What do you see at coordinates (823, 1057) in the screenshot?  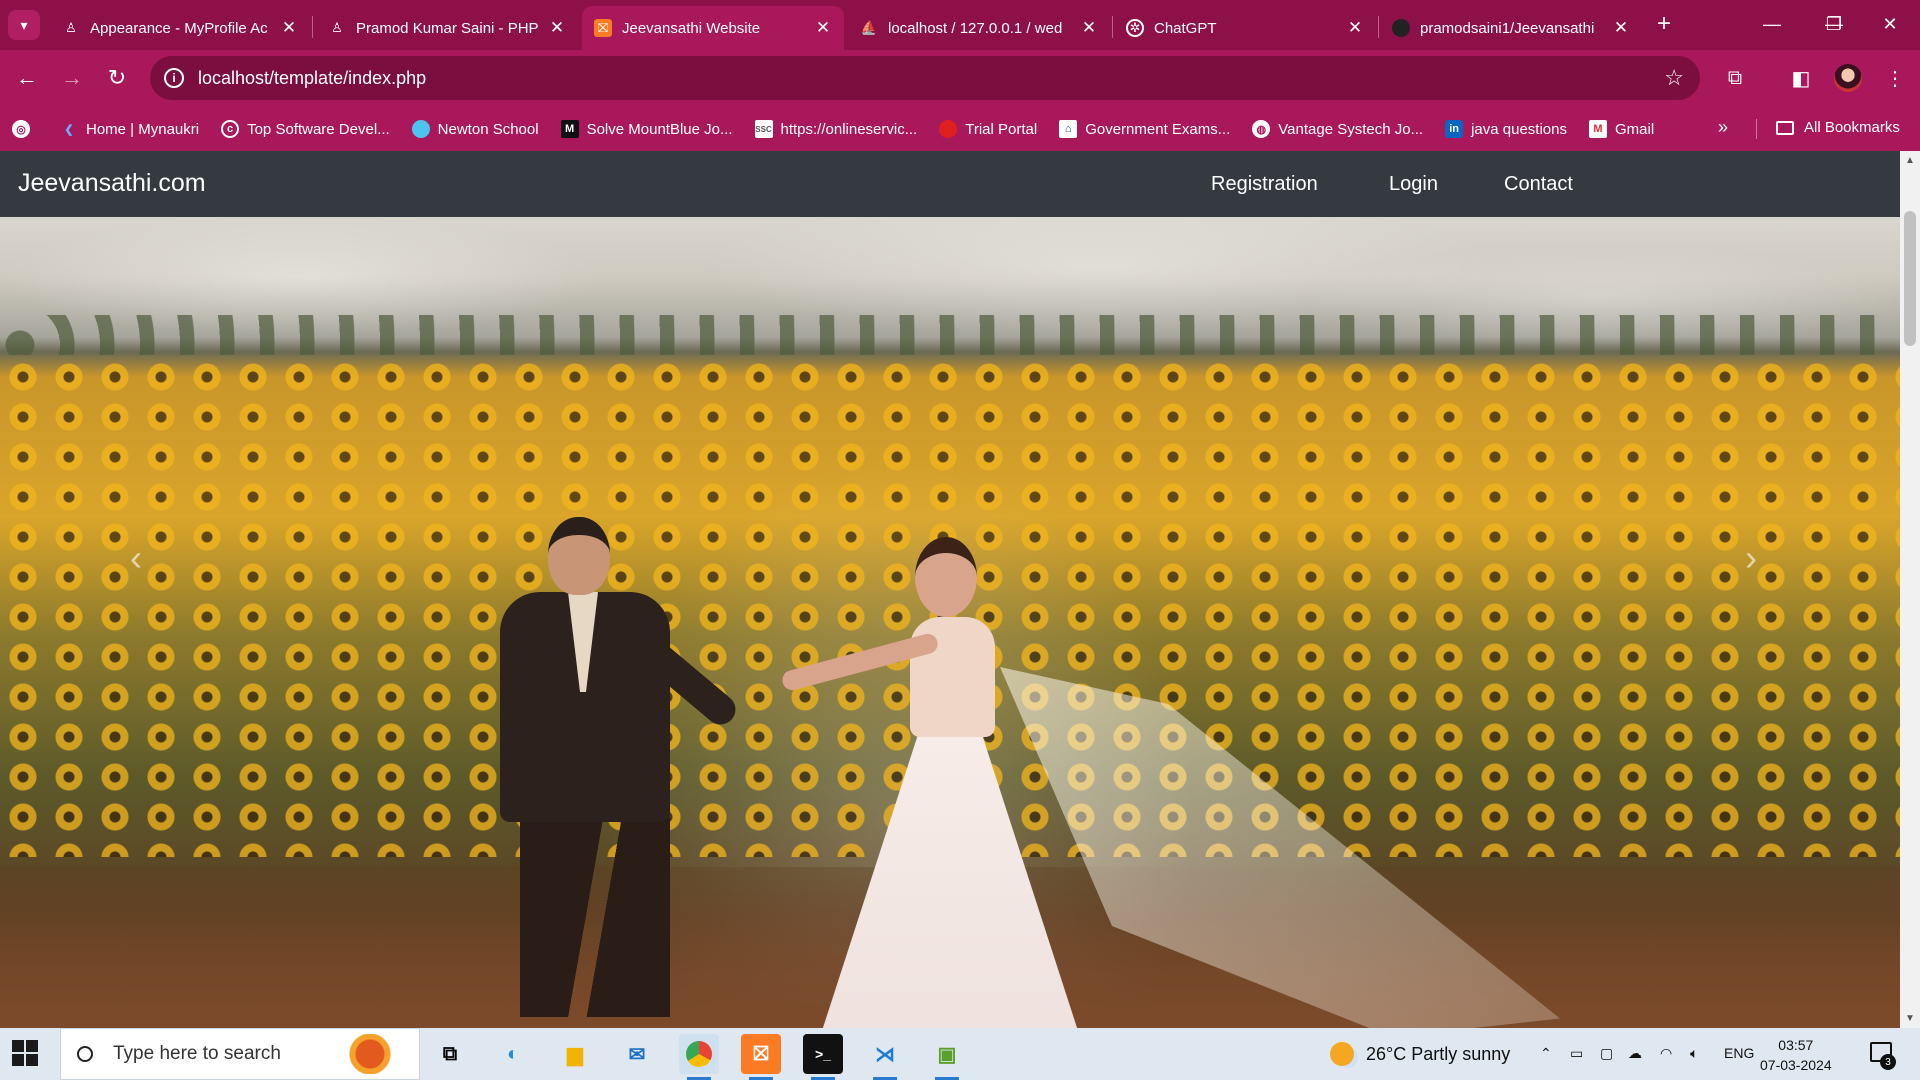 I see `terminal-icon: >_` at bounding box center [823, 1057].